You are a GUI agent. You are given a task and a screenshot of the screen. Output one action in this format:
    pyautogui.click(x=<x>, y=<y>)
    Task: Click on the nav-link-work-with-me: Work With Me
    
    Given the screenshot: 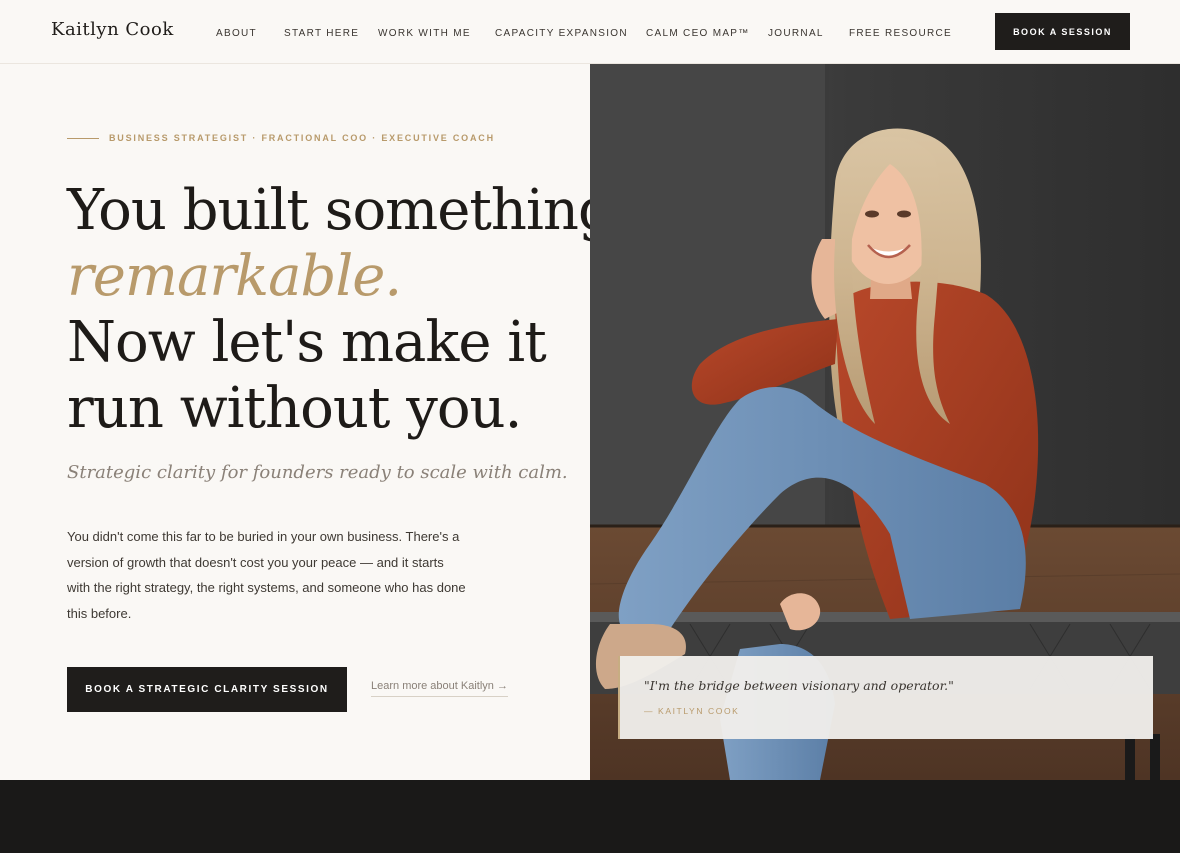 What is the action you would take?
    pyautogui.click(x=424, y=33)
    